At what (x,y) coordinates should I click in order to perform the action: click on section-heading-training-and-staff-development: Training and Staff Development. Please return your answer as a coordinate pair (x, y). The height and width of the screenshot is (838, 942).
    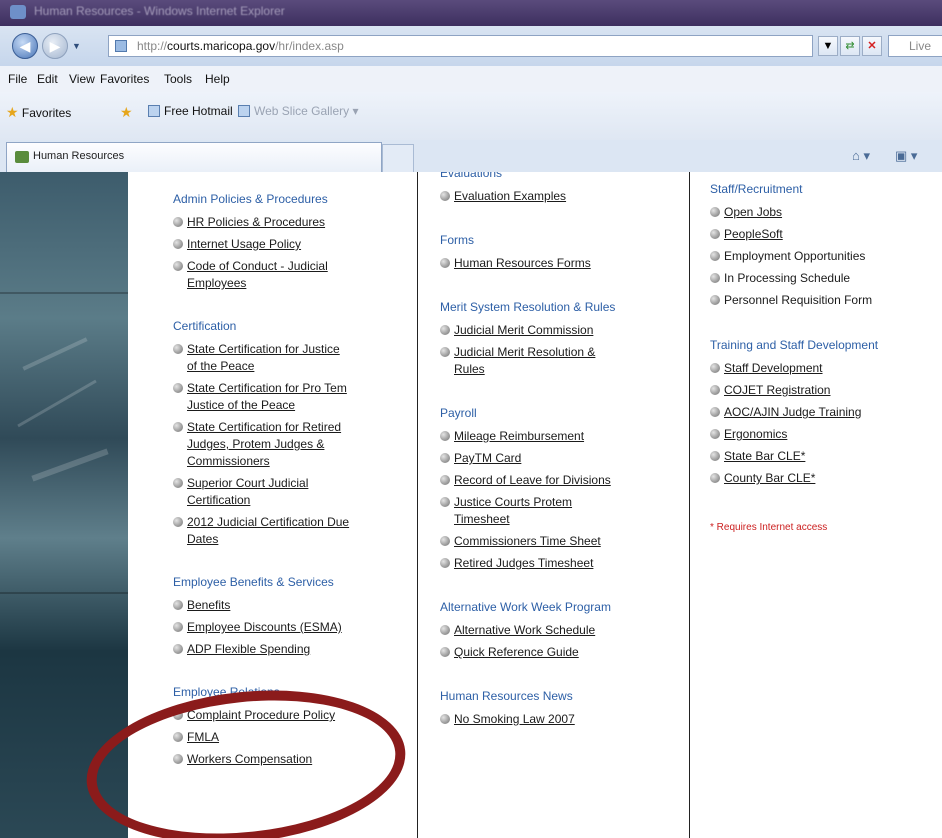
    Looking at the image, I should click on (794, 345).